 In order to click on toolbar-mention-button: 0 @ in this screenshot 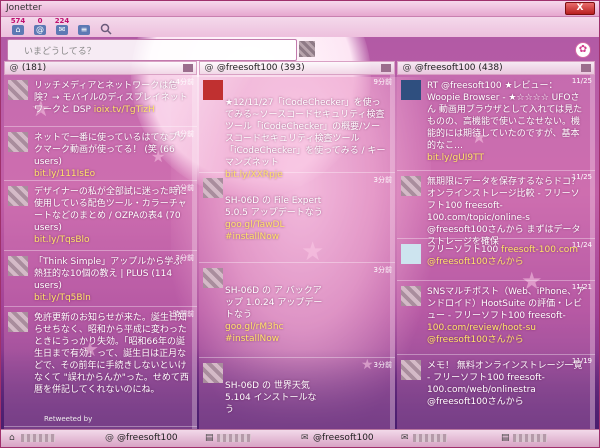, I will do `click(40, 26)`.